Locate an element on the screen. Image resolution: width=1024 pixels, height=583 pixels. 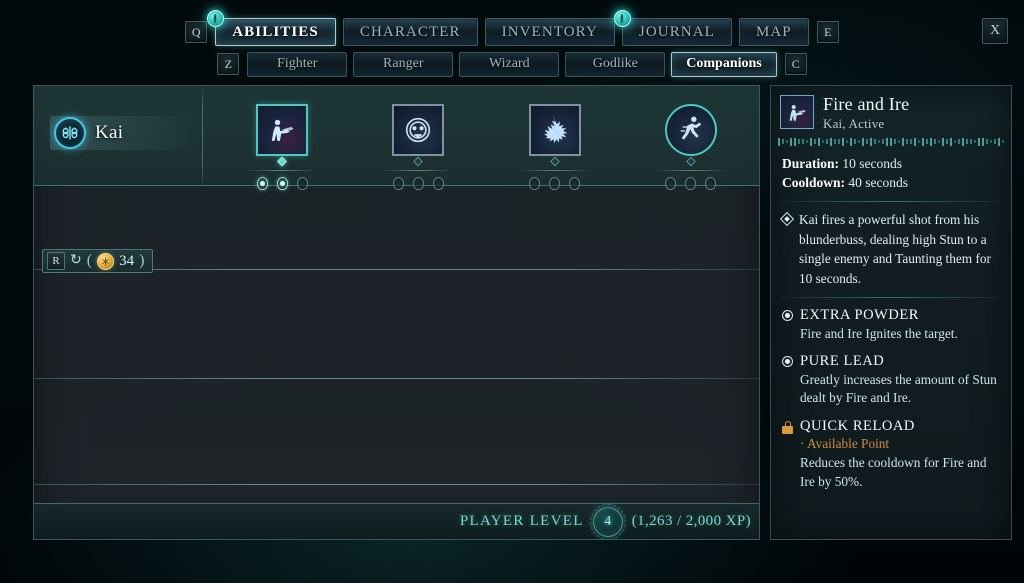
character-name: Kai is located at coordinates (109, 132).